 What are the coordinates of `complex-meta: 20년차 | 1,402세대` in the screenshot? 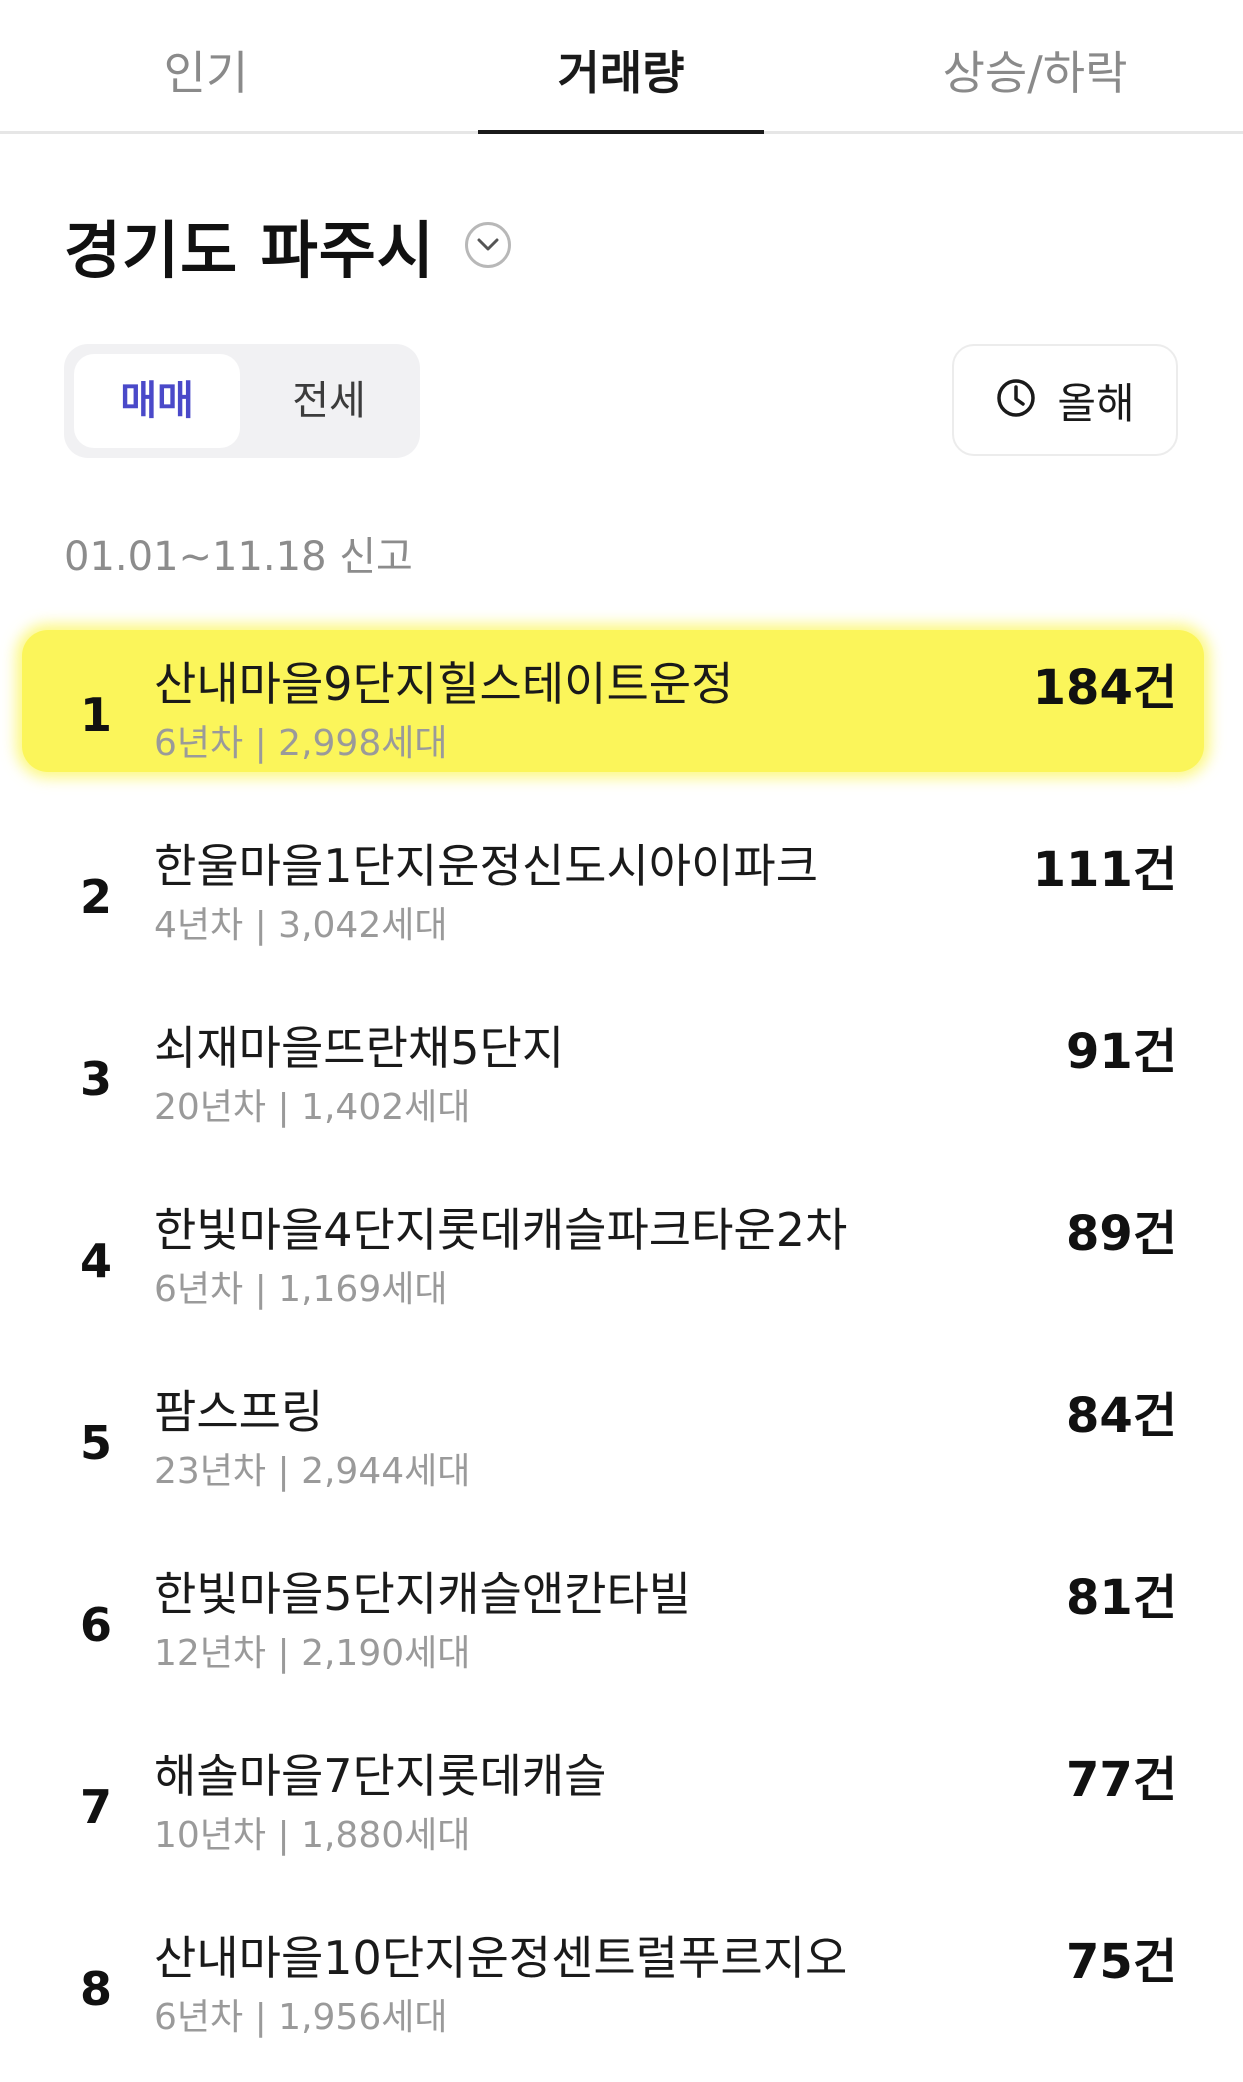 It's located at (312, 1107).